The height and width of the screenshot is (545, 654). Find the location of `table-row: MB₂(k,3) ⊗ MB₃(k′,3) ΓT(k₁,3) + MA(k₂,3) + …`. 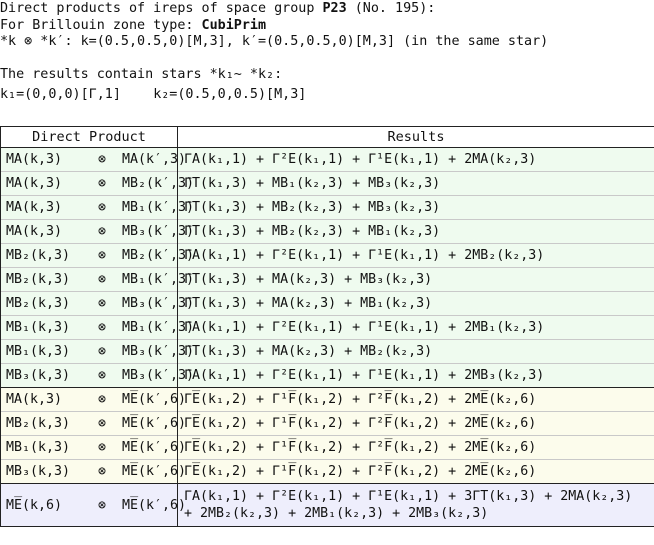

table-row: MB₂(k,3) ⊗ MB₃(k′,3) ΓT(k₁,3) + MA(k₂,3) + … is located at coordinates (327, 303).